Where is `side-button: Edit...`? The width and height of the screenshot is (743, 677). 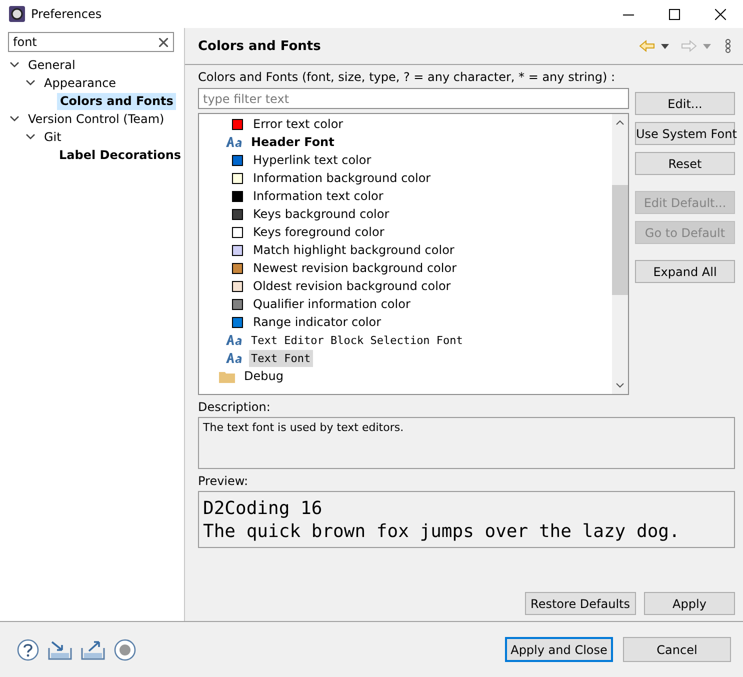 side-button: Edit... is located at coordinates (685, 103).